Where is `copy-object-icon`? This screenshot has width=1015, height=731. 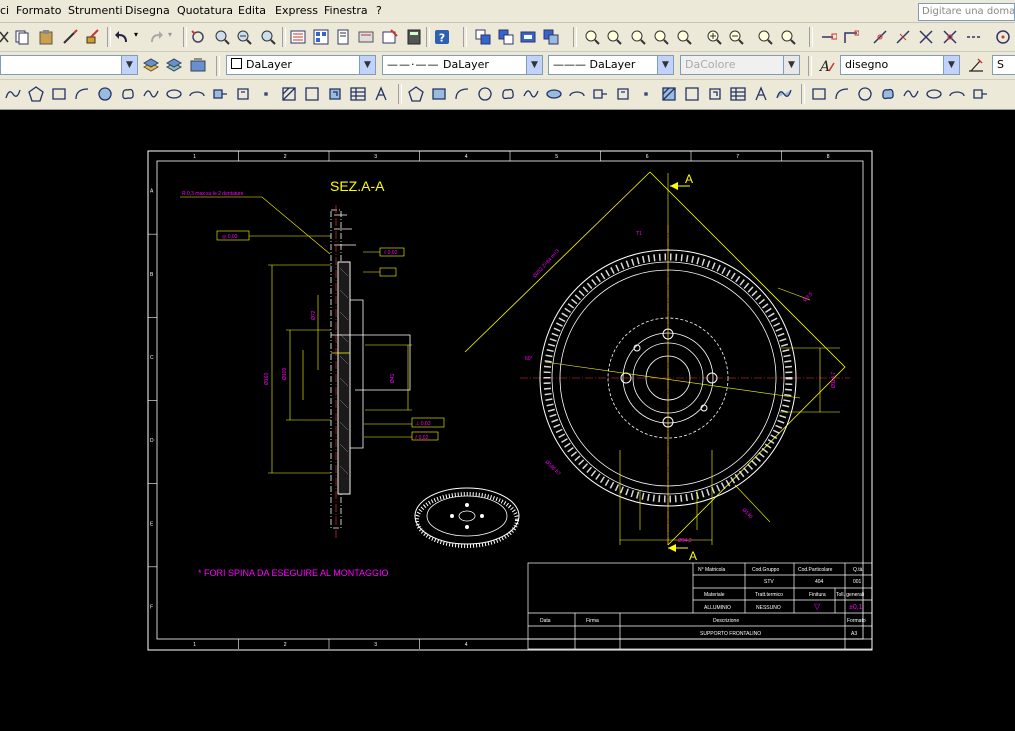
copy-object-icon is located at coordinates (439, 94).